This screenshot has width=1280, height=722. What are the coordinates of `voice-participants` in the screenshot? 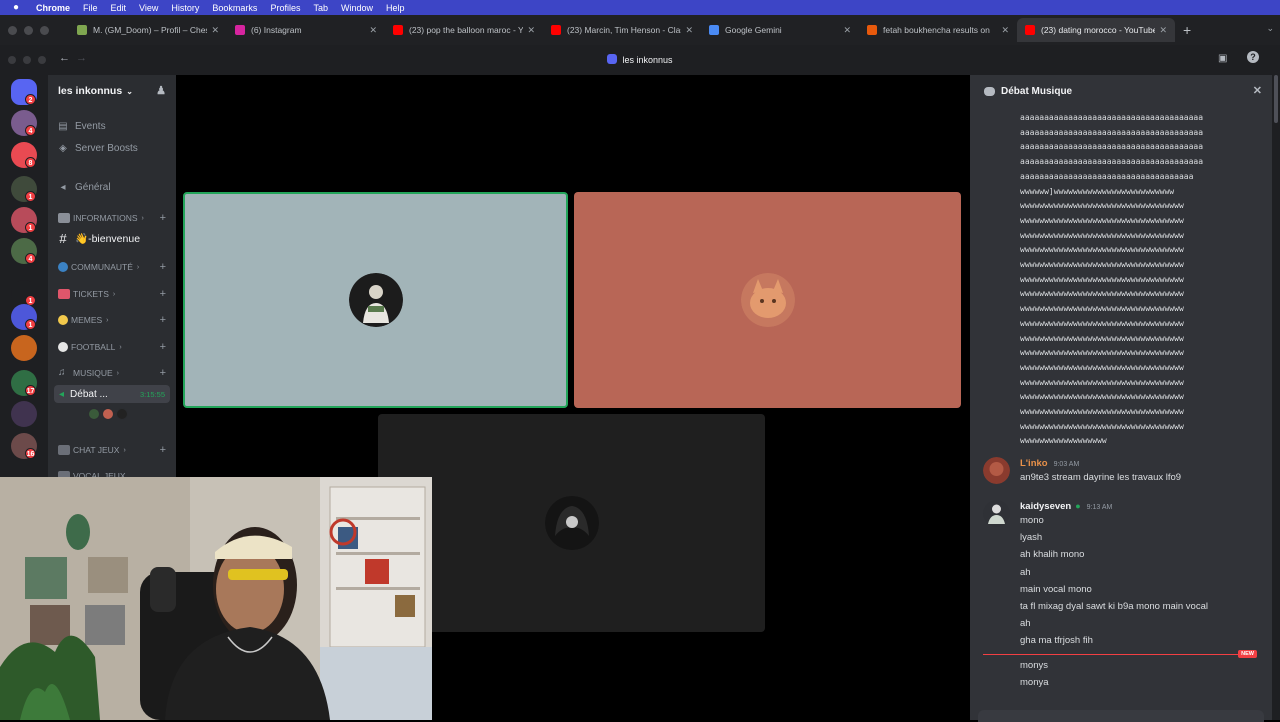 It's located at (108, 414).